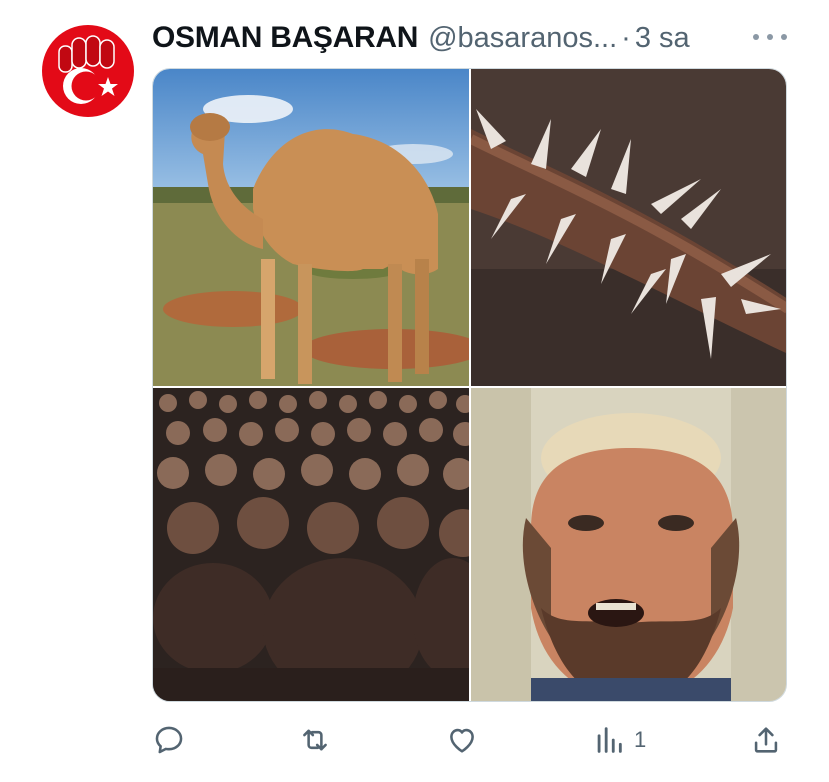 The image size is (829, 782). I want to click on tweet-header: OSMAN BAŞARAN @basaranos... · 3 sa, so click(470, 38).